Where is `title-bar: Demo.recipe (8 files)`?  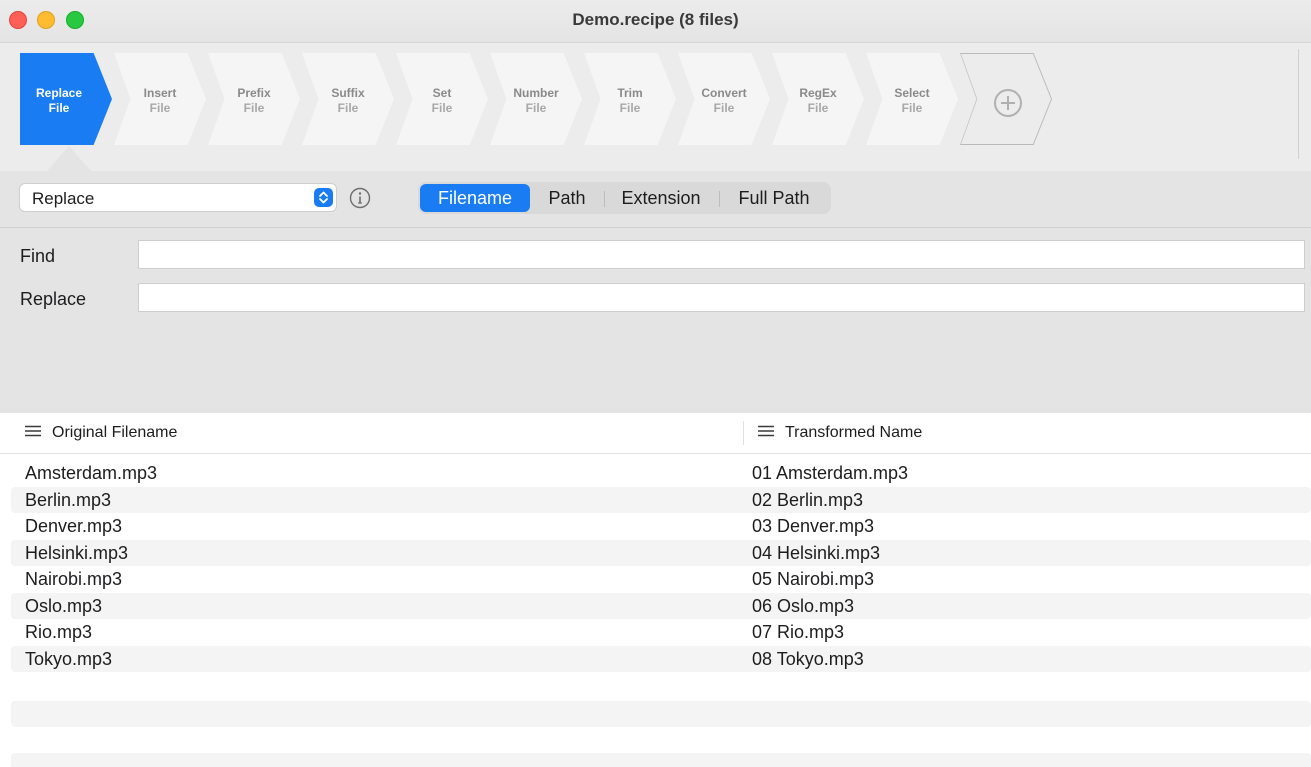
title-bar: Demo.recipe (8 files) is located at coordinates (655, 21).